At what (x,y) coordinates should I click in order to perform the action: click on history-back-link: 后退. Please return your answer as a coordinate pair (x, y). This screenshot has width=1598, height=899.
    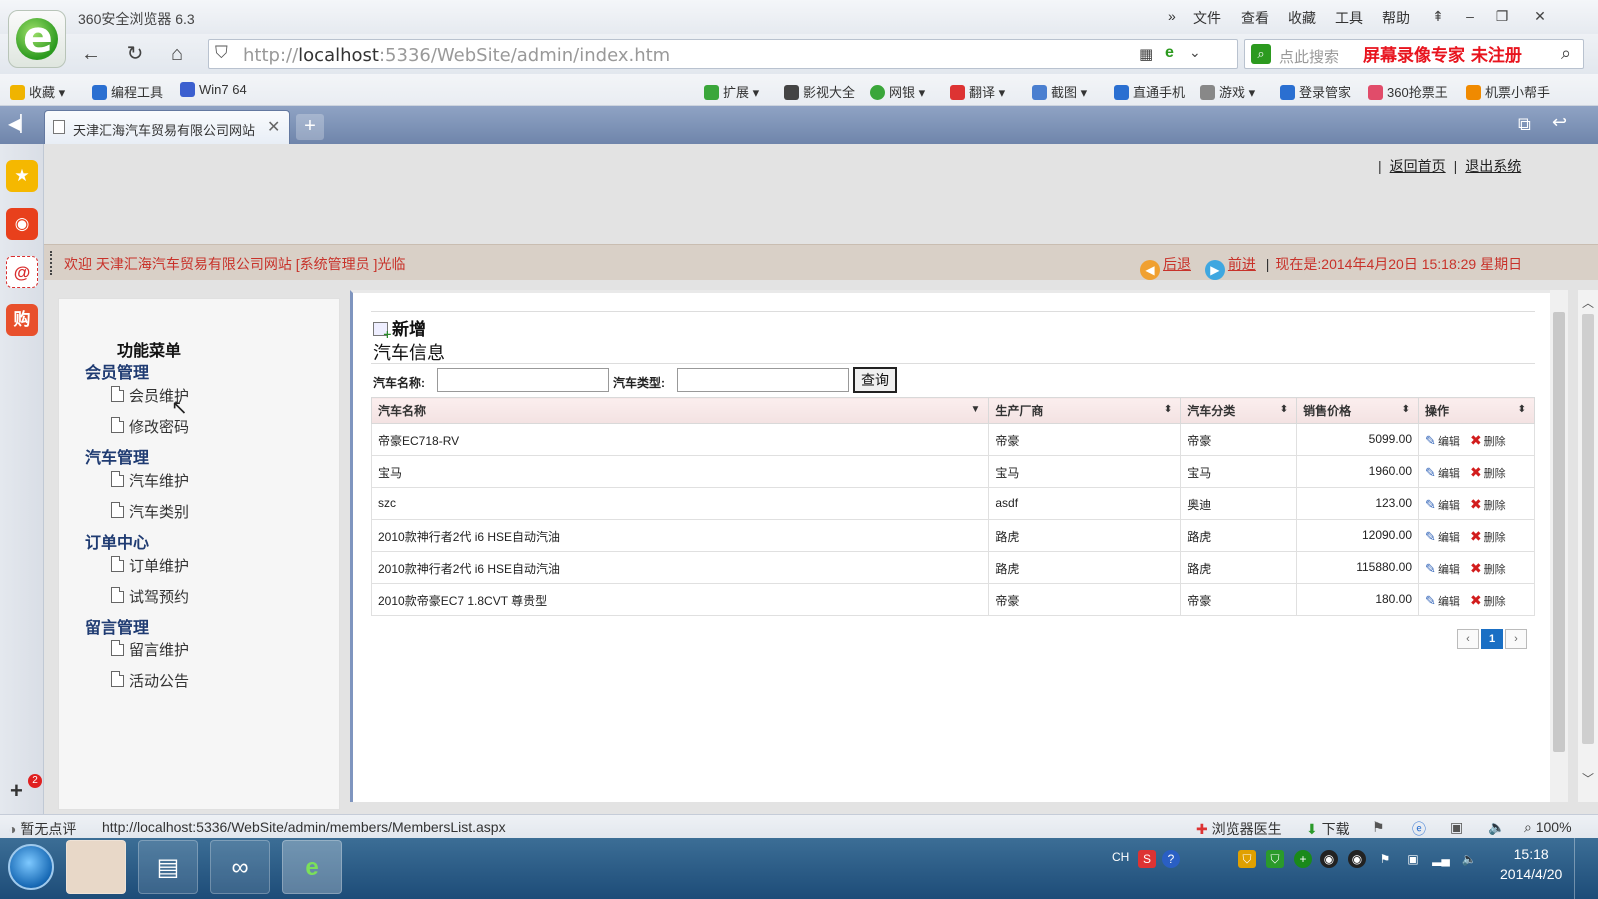
    Looking at the image, I should click on (1177, 264).